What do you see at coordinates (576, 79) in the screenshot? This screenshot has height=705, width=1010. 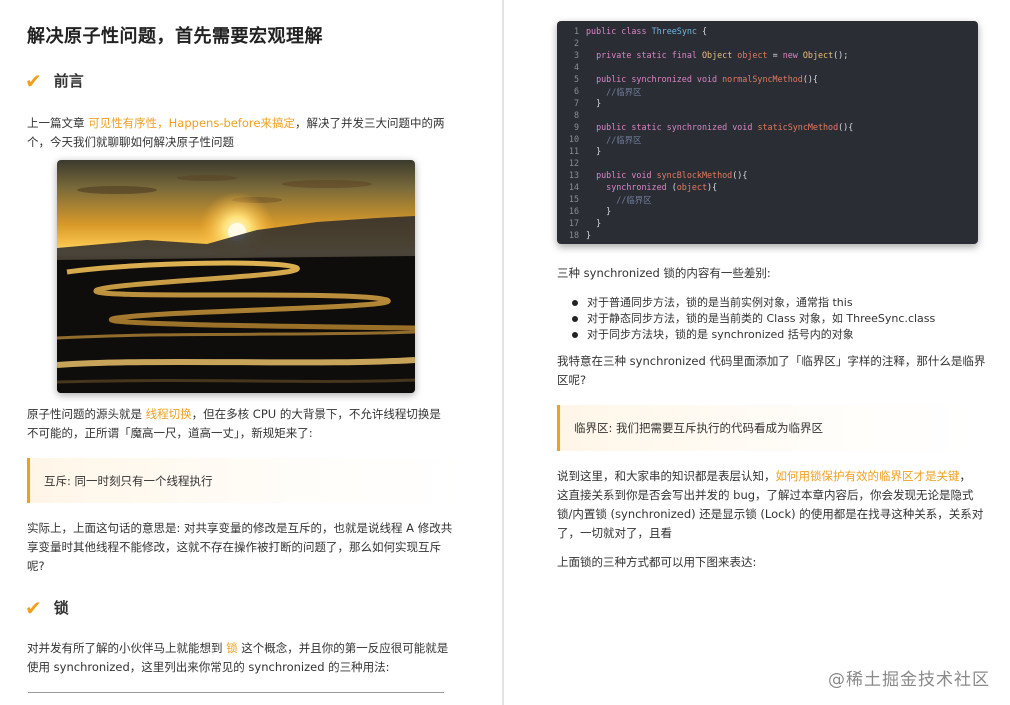 I see `code-line-number: 5` at bounding box center [576, 79].